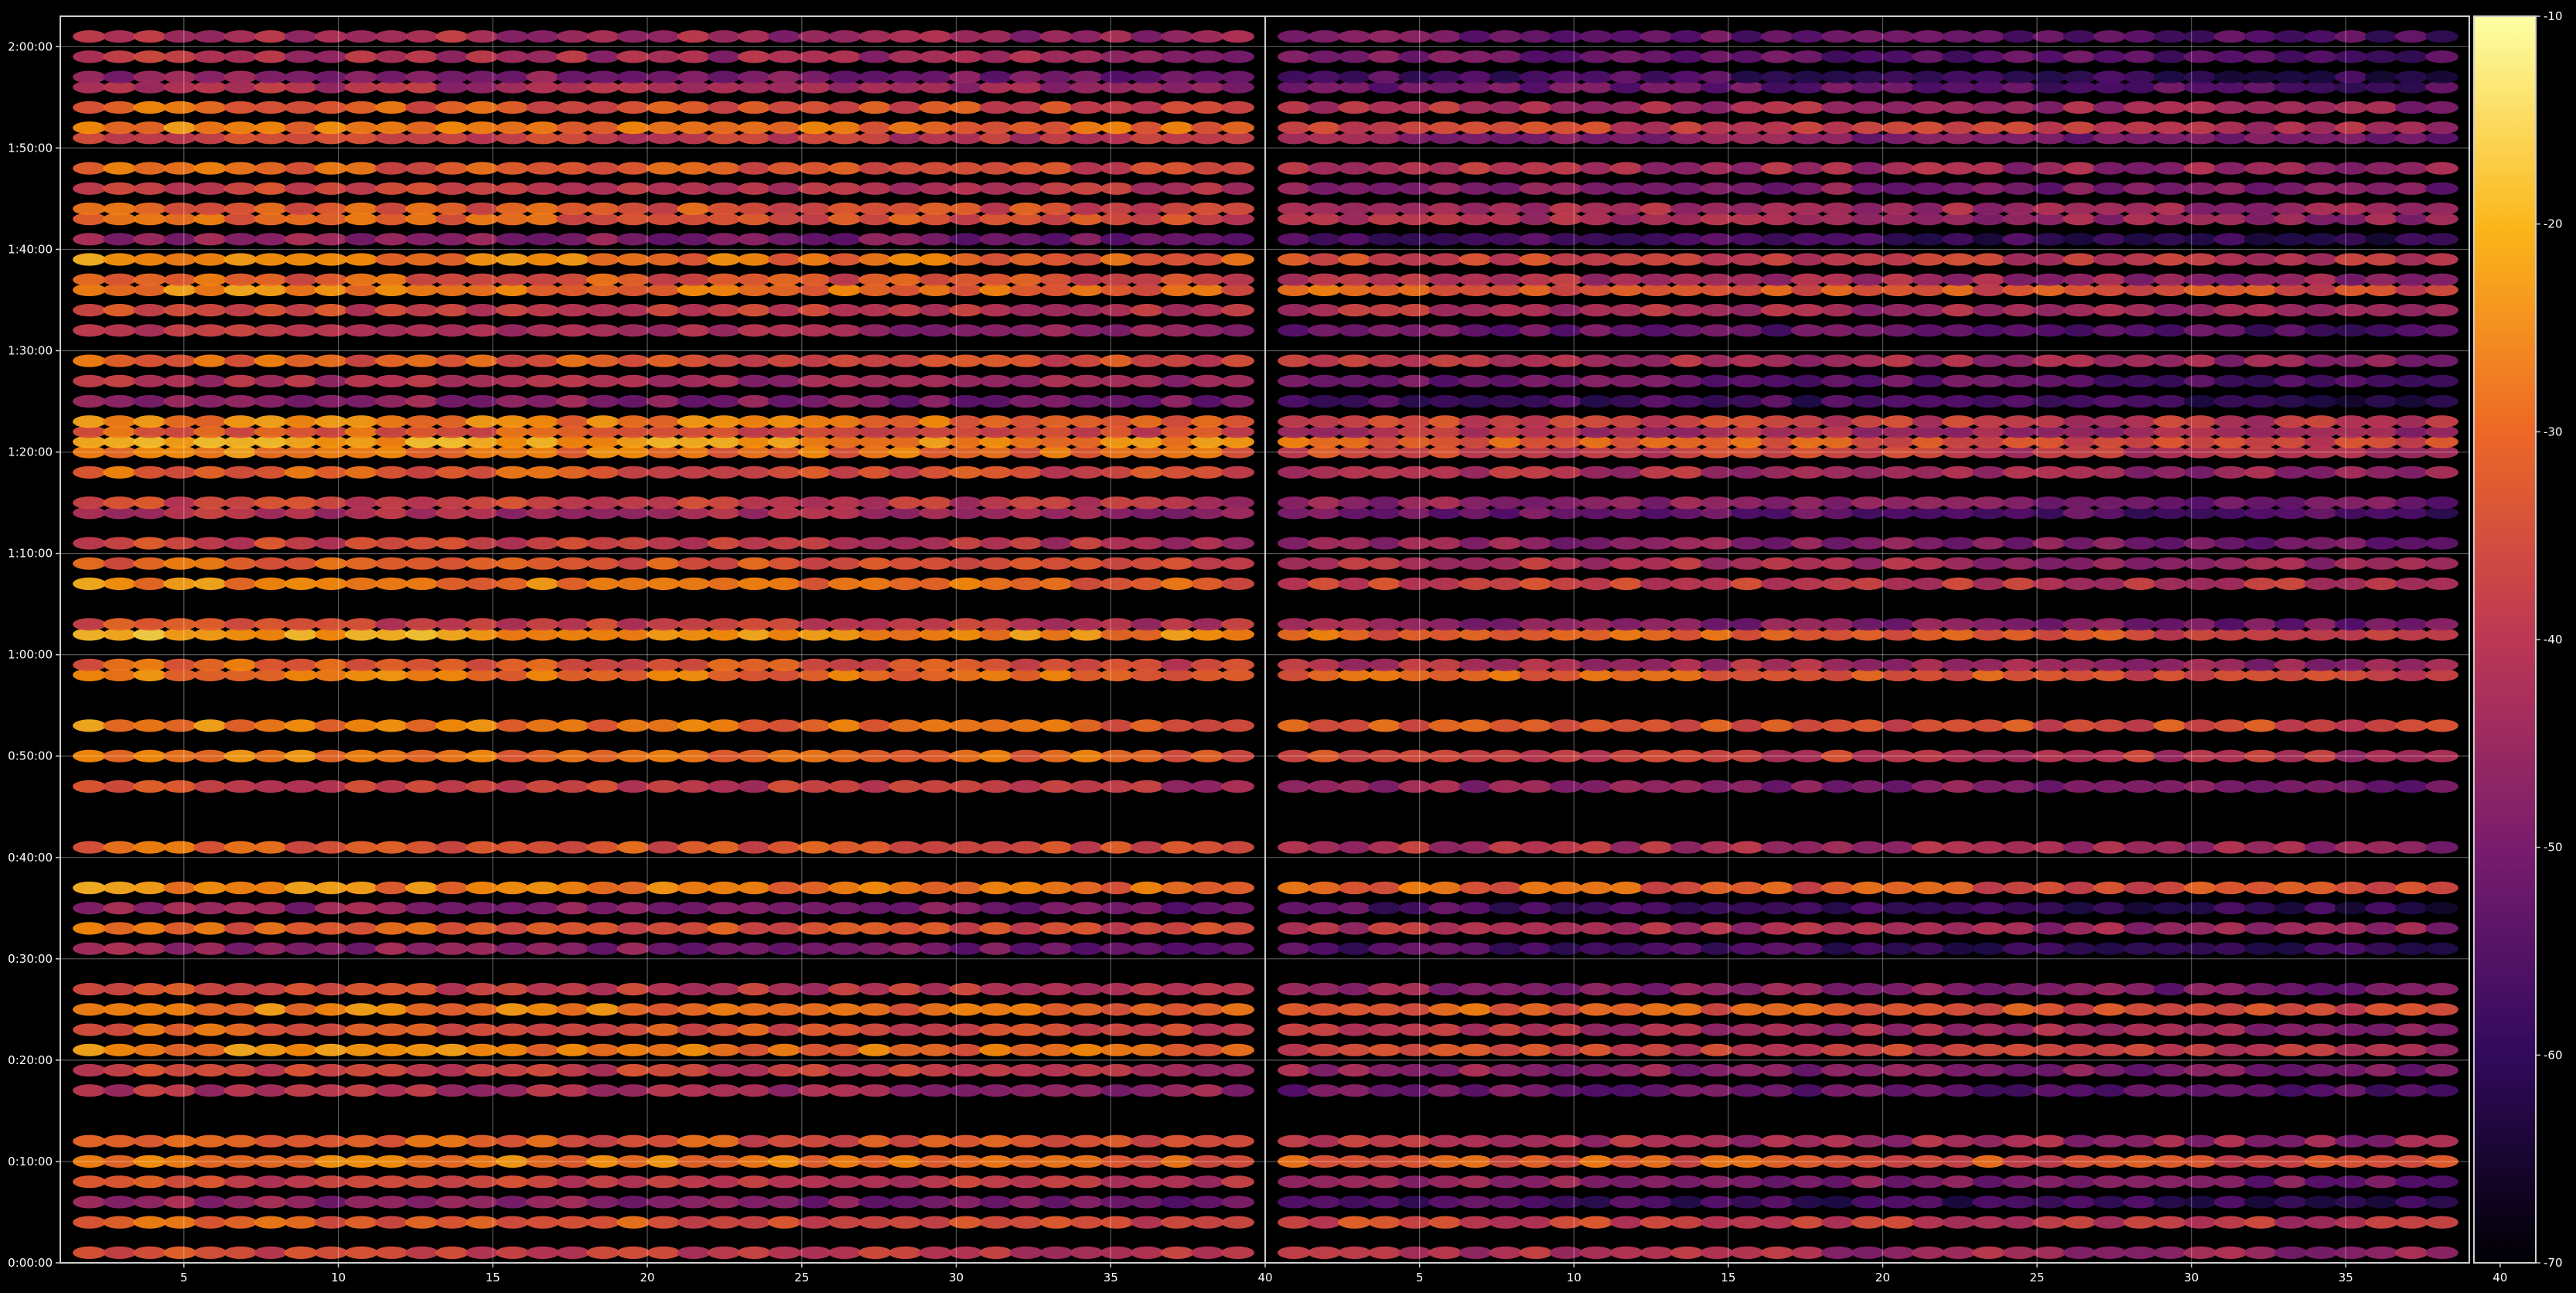 This screenshot has height=1293, width=2576. Describe the element at coordinates (493, 1277) in the screenshot. I see `x-tick-label: 15` at that location.